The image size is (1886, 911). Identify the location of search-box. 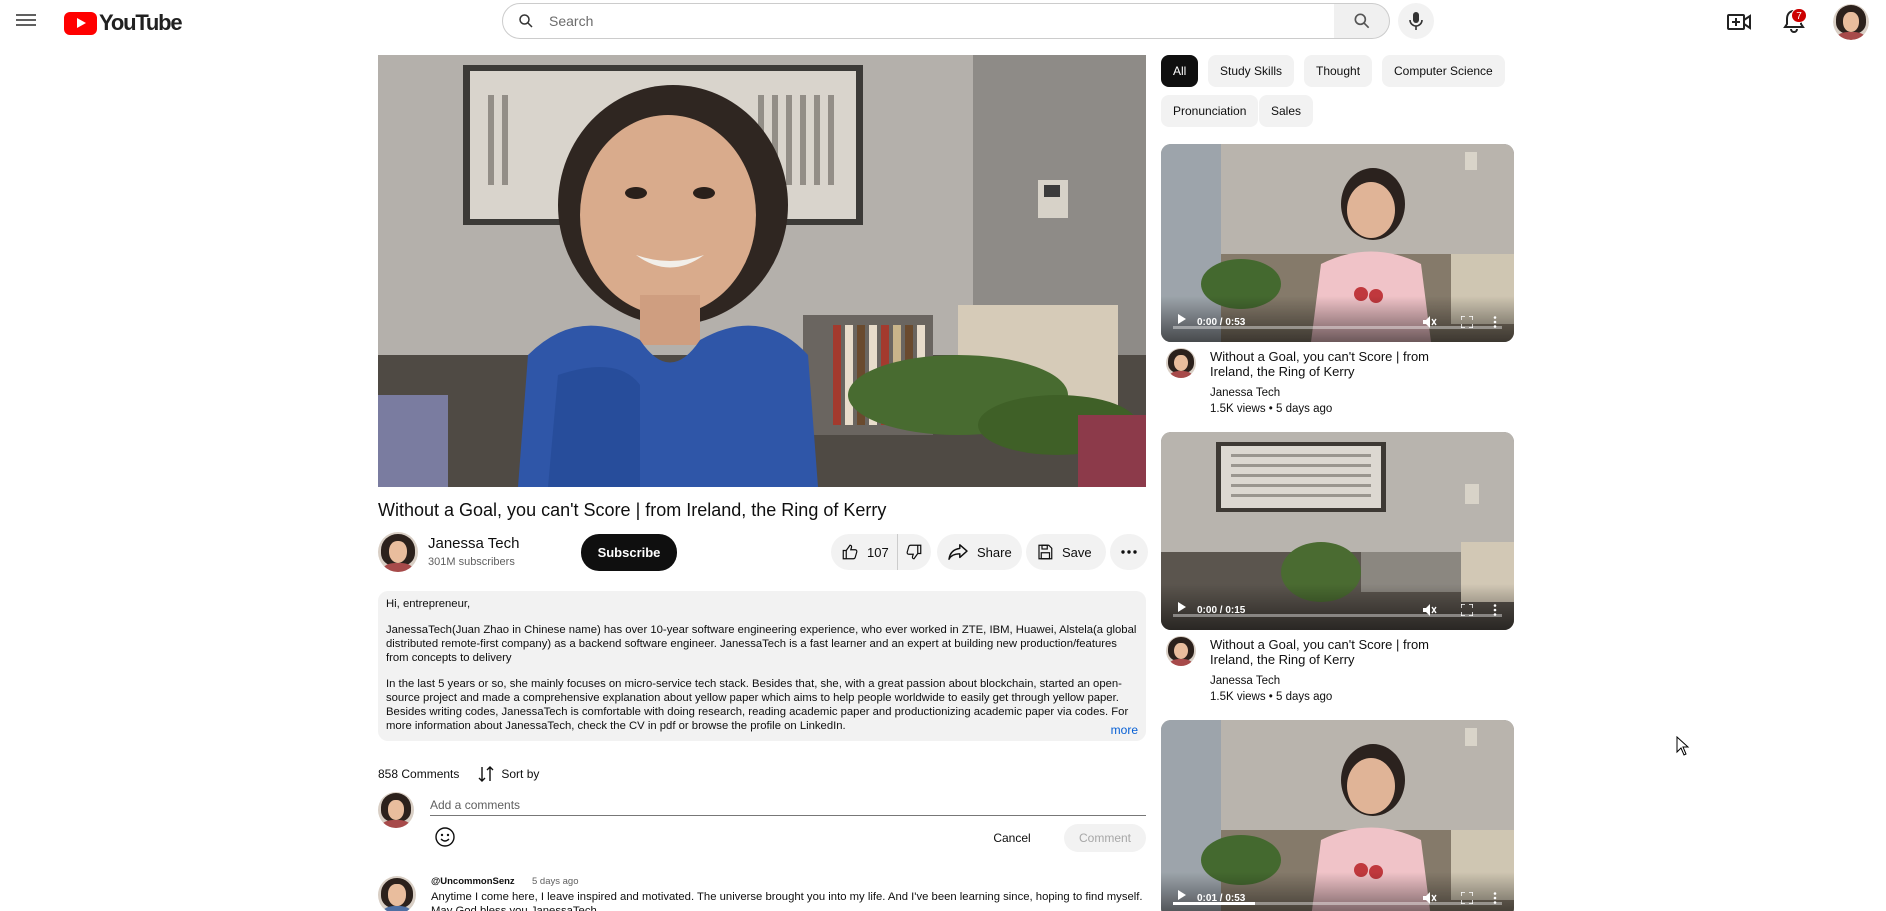
(918, 21).